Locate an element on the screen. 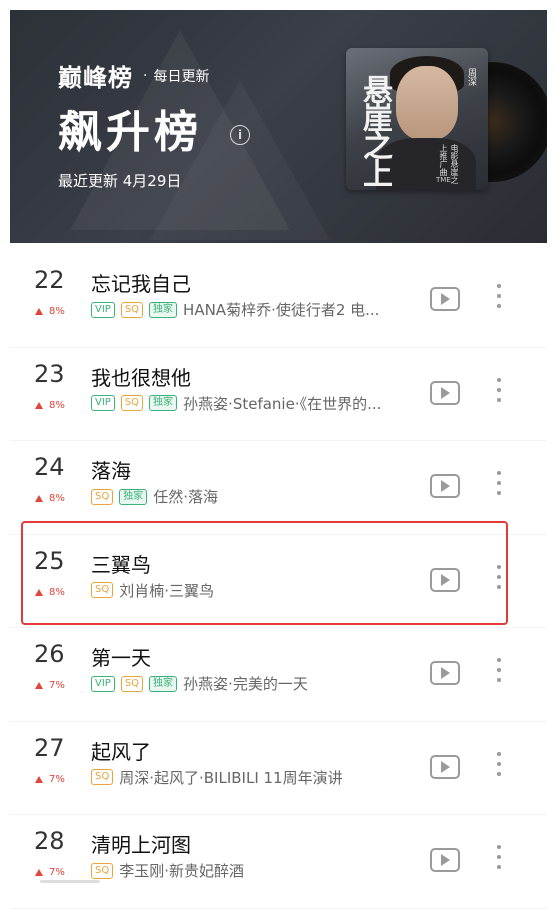 The height and width of the screenshot is (909, 558). song-artist-album: 李玉刚·新贵妃醉酒 is located at coordinates (181, 871).